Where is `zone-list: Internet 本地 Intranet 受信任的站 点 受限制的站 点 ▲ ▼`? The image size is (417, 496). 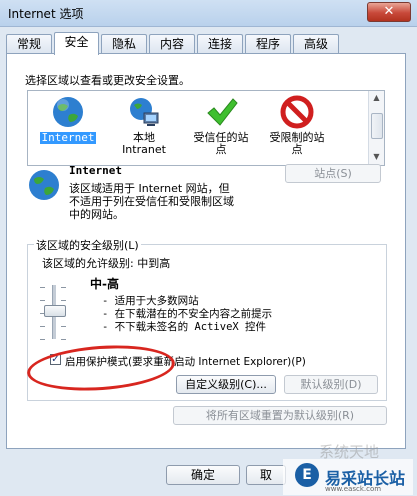
zone-list: Internet 本地 Intranet 受信任的站 点 受限制的站 点 ▲ ▼ is located at coordinates (206, 128).